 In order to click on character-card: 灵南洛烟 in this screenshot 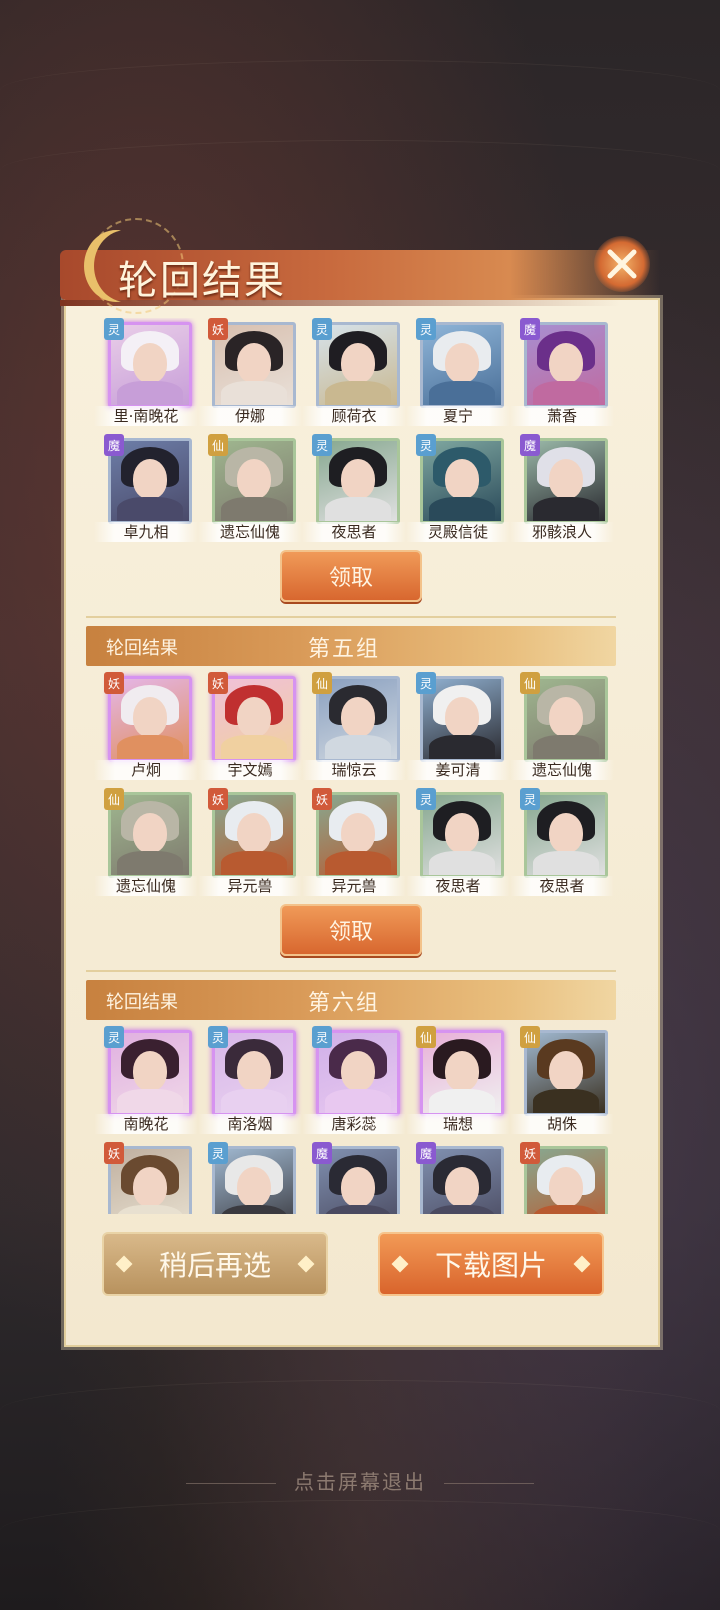, I will do `click(250, 1081)`.